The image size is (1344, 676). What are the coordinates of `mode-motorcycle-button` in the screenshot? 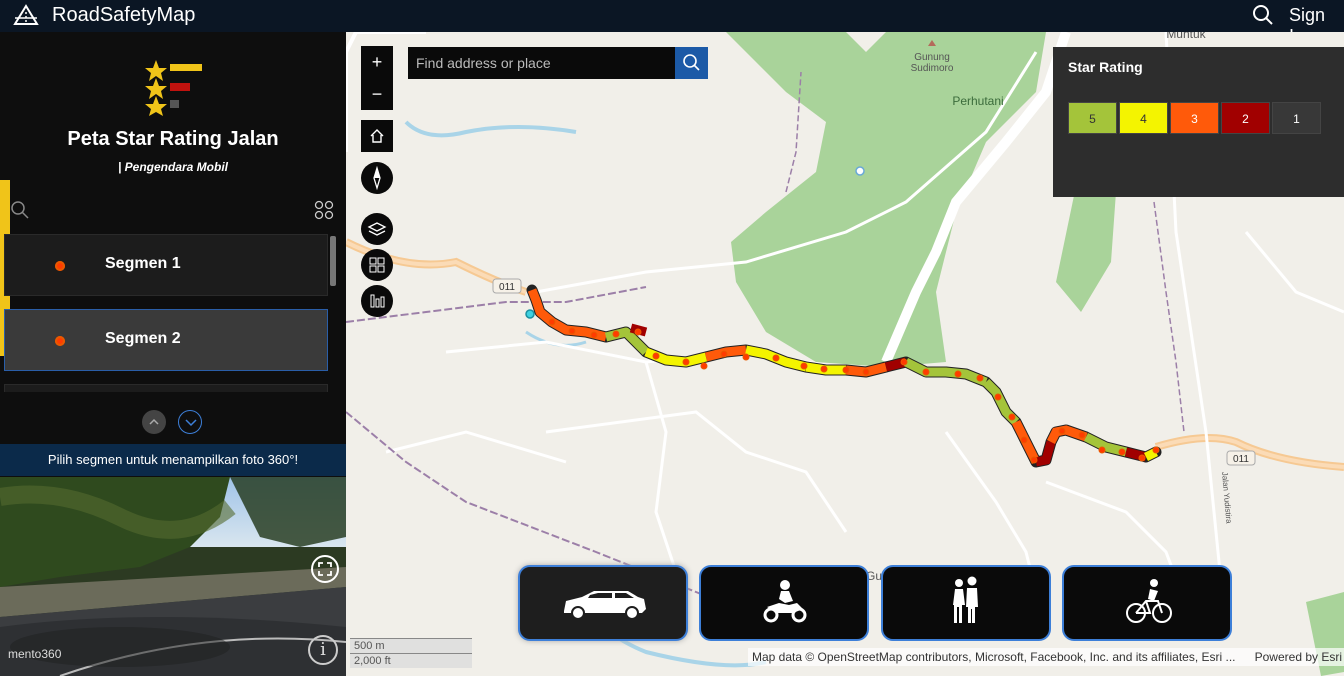 It's located at (784, 603).